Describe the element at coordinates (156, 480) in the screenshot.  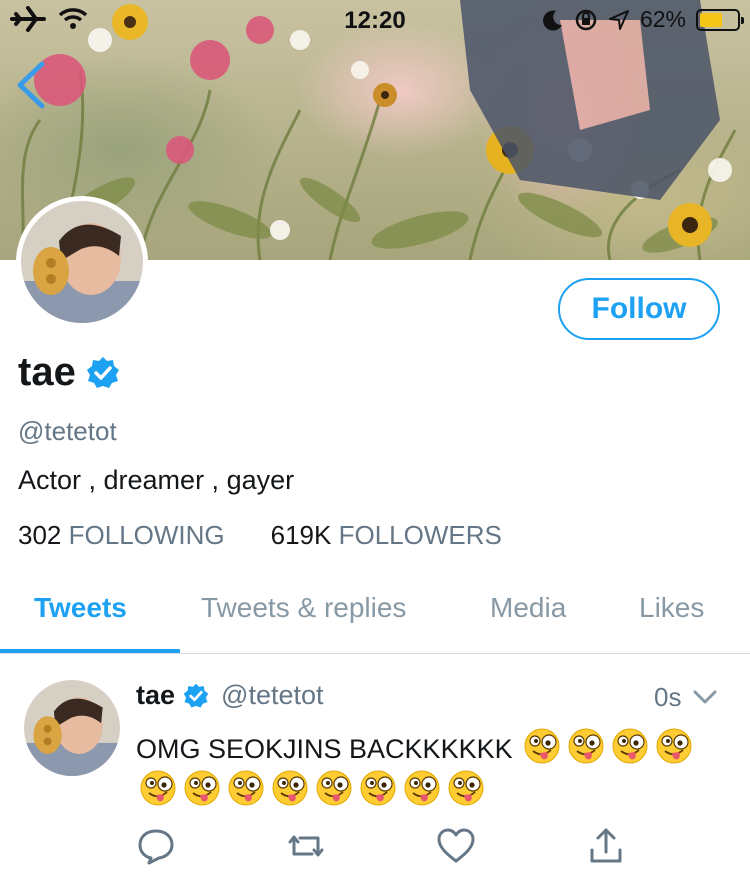
I see `profile-bio: Actor , dreamer , gayer` at that location.